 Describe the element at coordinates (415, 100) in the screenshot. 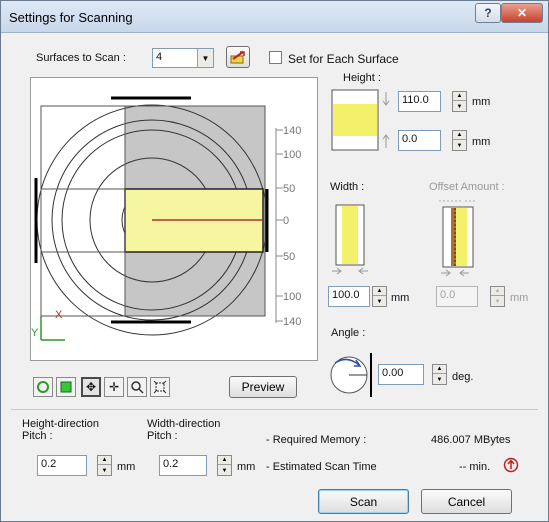

I see `height-upper-value: 110.0` at that location.